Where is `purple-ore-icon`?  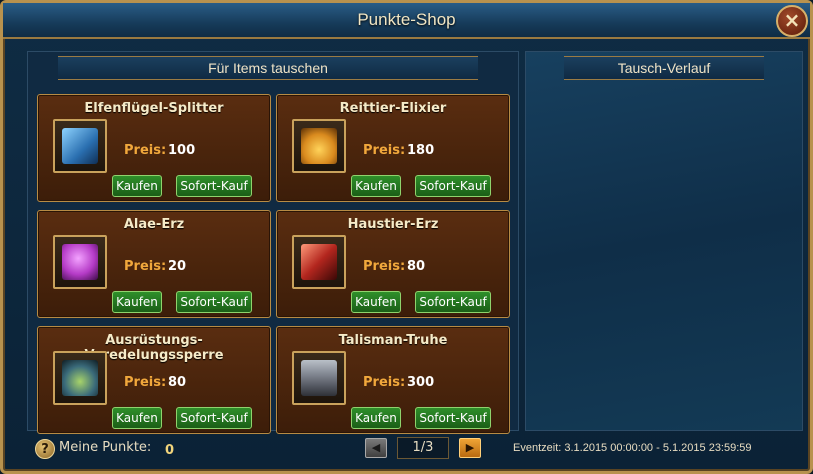 purple-ore-icon is located at coordinates (80, 262).